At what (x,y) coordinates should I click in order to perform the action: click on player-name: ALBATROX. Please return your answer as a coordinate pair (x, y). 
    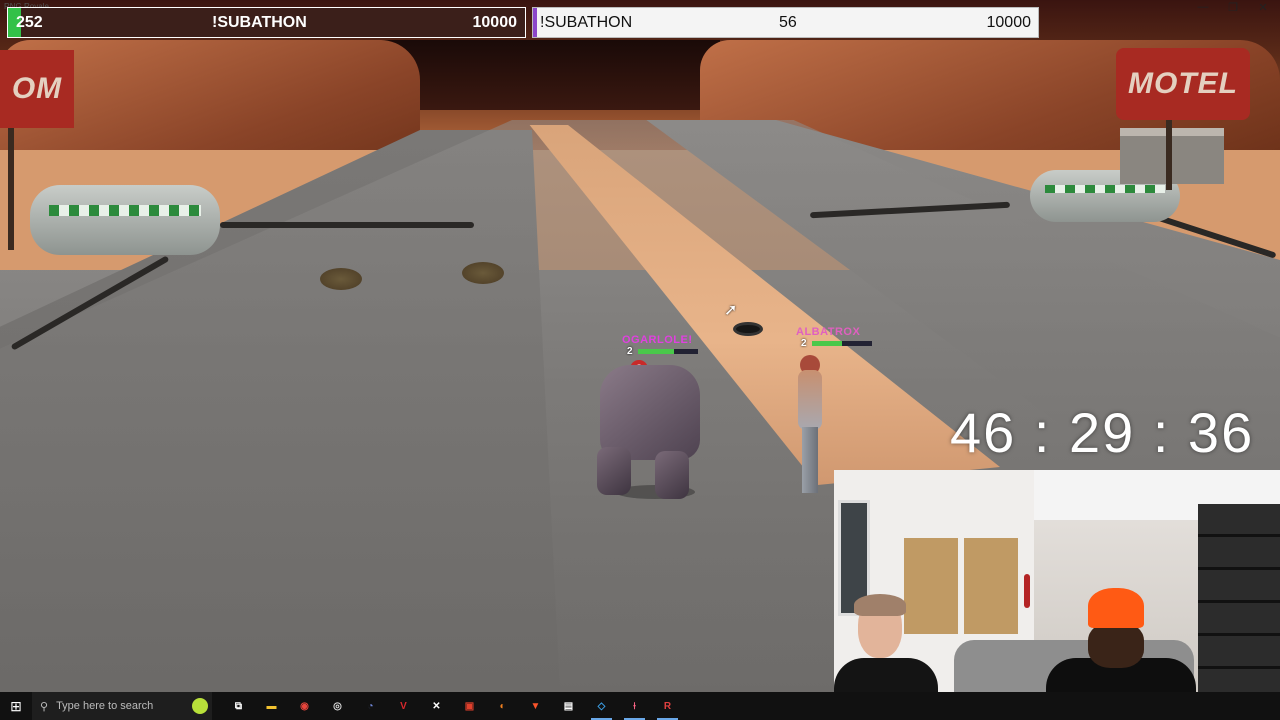
    Looking at the image, I should click on (828, 332).